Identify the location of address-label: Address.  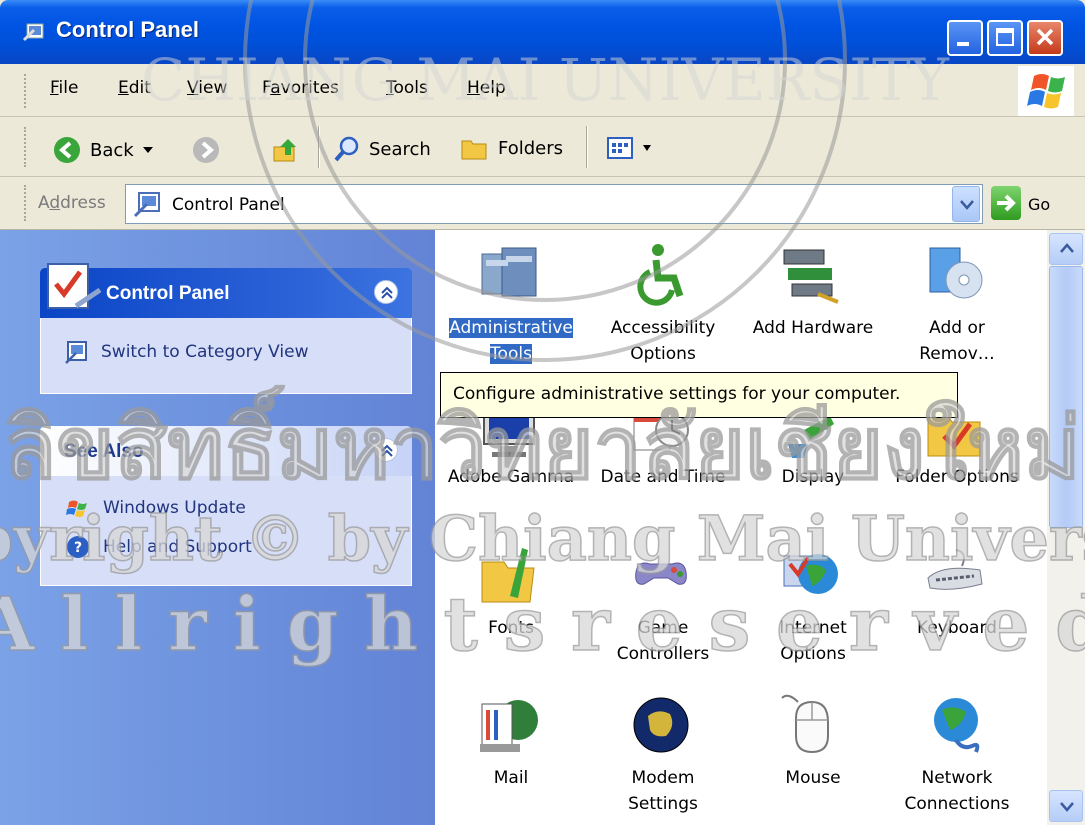
(72, 203).